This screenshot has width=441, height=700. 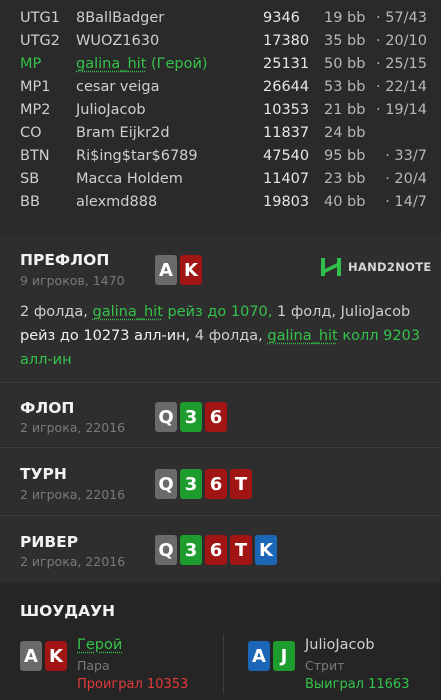 I want to click on player-position: BB, so click(x=30, y=202).